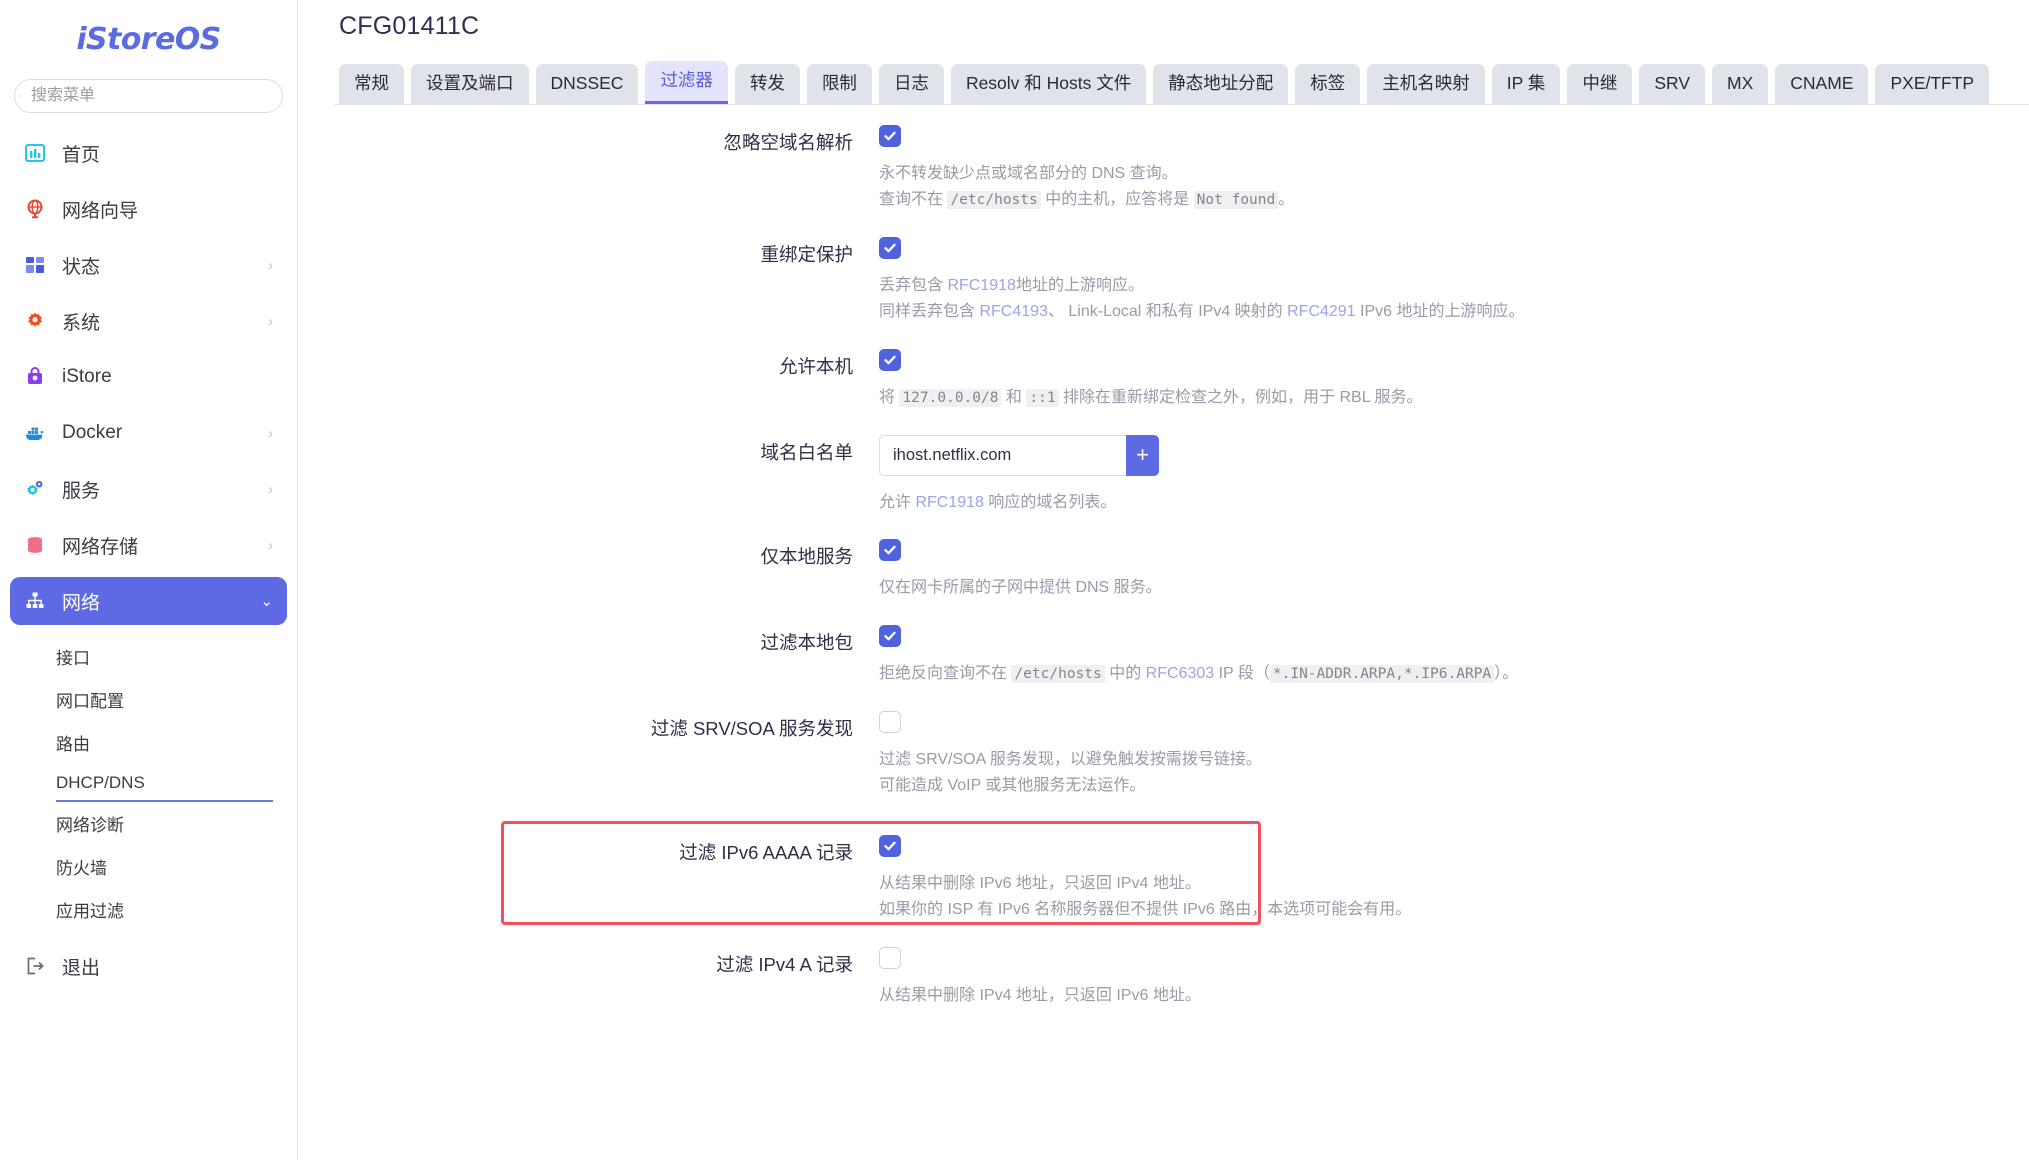  Describe the element at coordinates (1672, 84) in the screenshot. I see `tab-srv: SRV` at that location.